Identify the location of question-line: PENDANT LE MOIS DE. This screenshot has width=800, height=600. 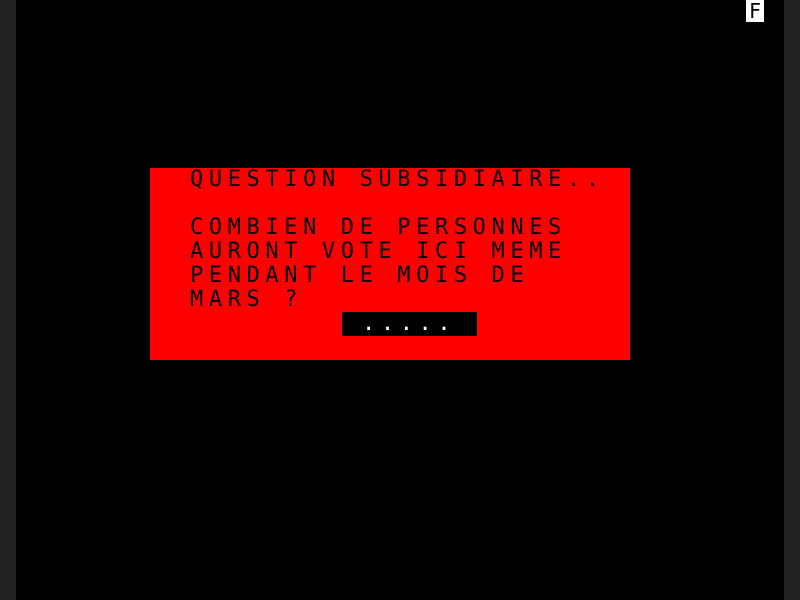
(360, 275).